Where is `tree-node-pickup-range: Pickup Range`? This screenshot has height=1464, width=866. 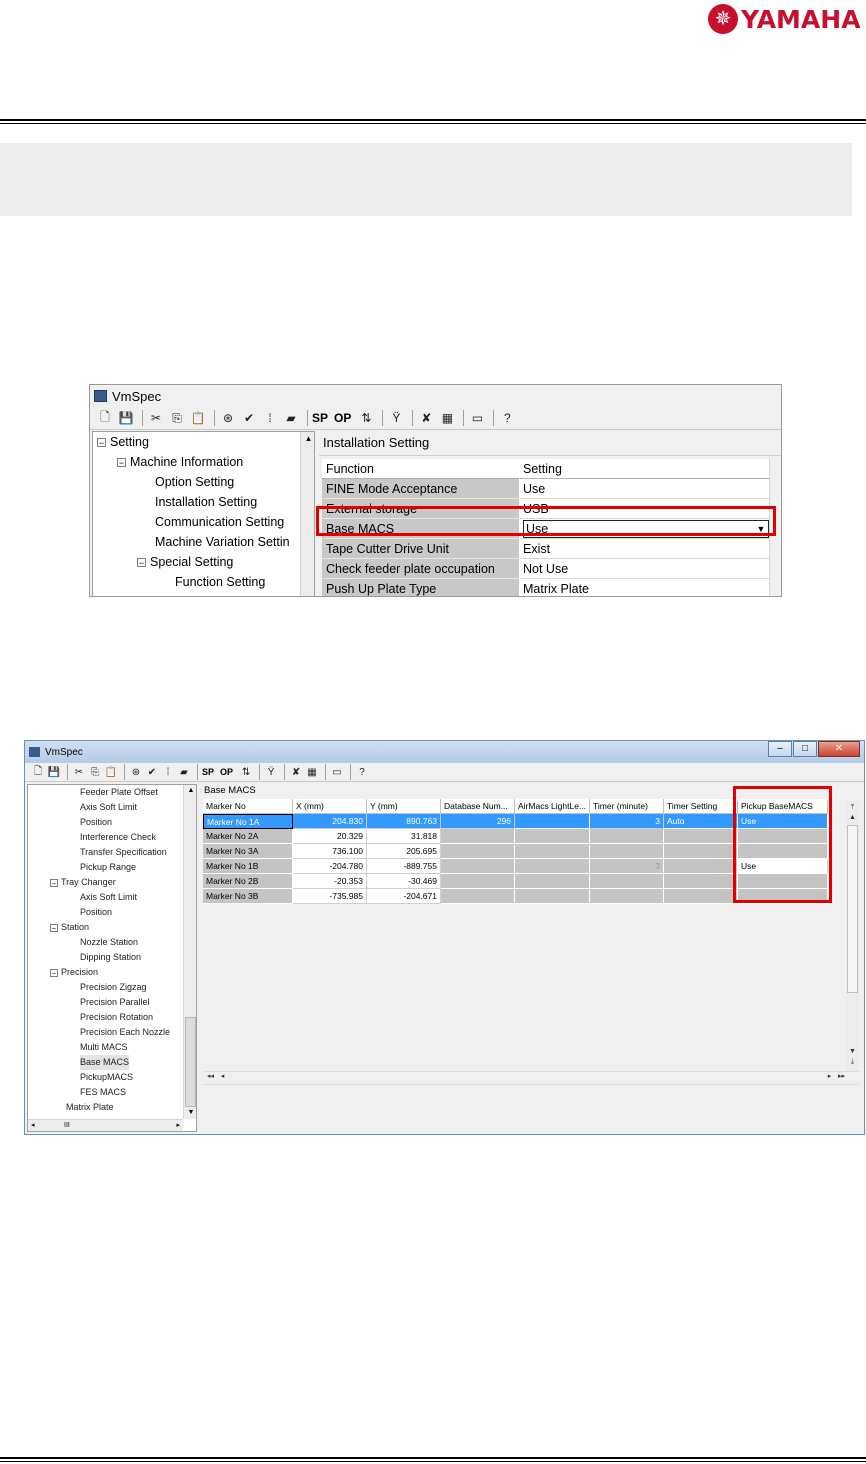
tree-node-pickup-range: Pickup Range is located at coordinates (108, 867).